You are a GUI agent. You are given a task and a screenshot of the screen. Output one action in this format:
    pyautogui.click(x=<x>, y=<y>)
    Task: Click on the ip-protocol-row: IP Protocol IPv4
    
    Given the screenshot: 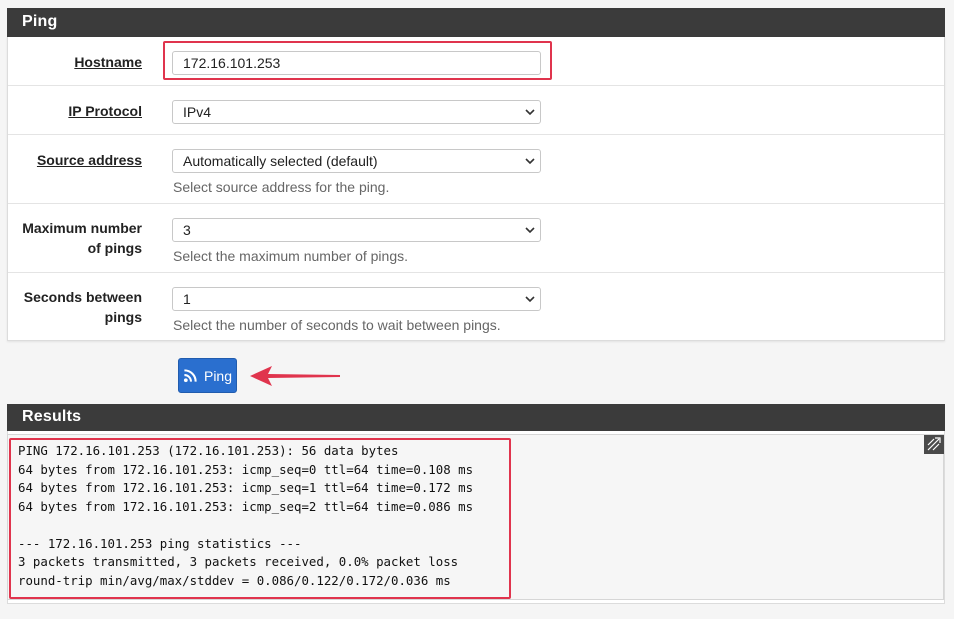 What is the action you would take?
    pyautogui.click(x=476, y=110)
    